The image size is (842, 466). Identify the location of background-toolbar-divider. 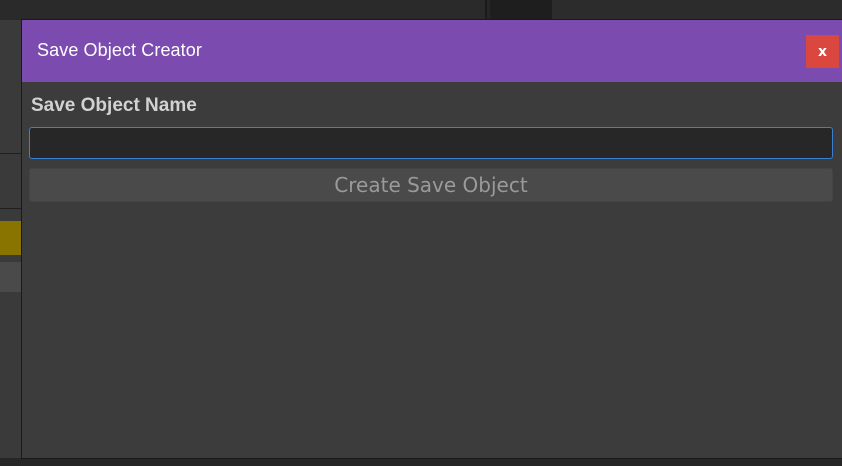
(486, 10).